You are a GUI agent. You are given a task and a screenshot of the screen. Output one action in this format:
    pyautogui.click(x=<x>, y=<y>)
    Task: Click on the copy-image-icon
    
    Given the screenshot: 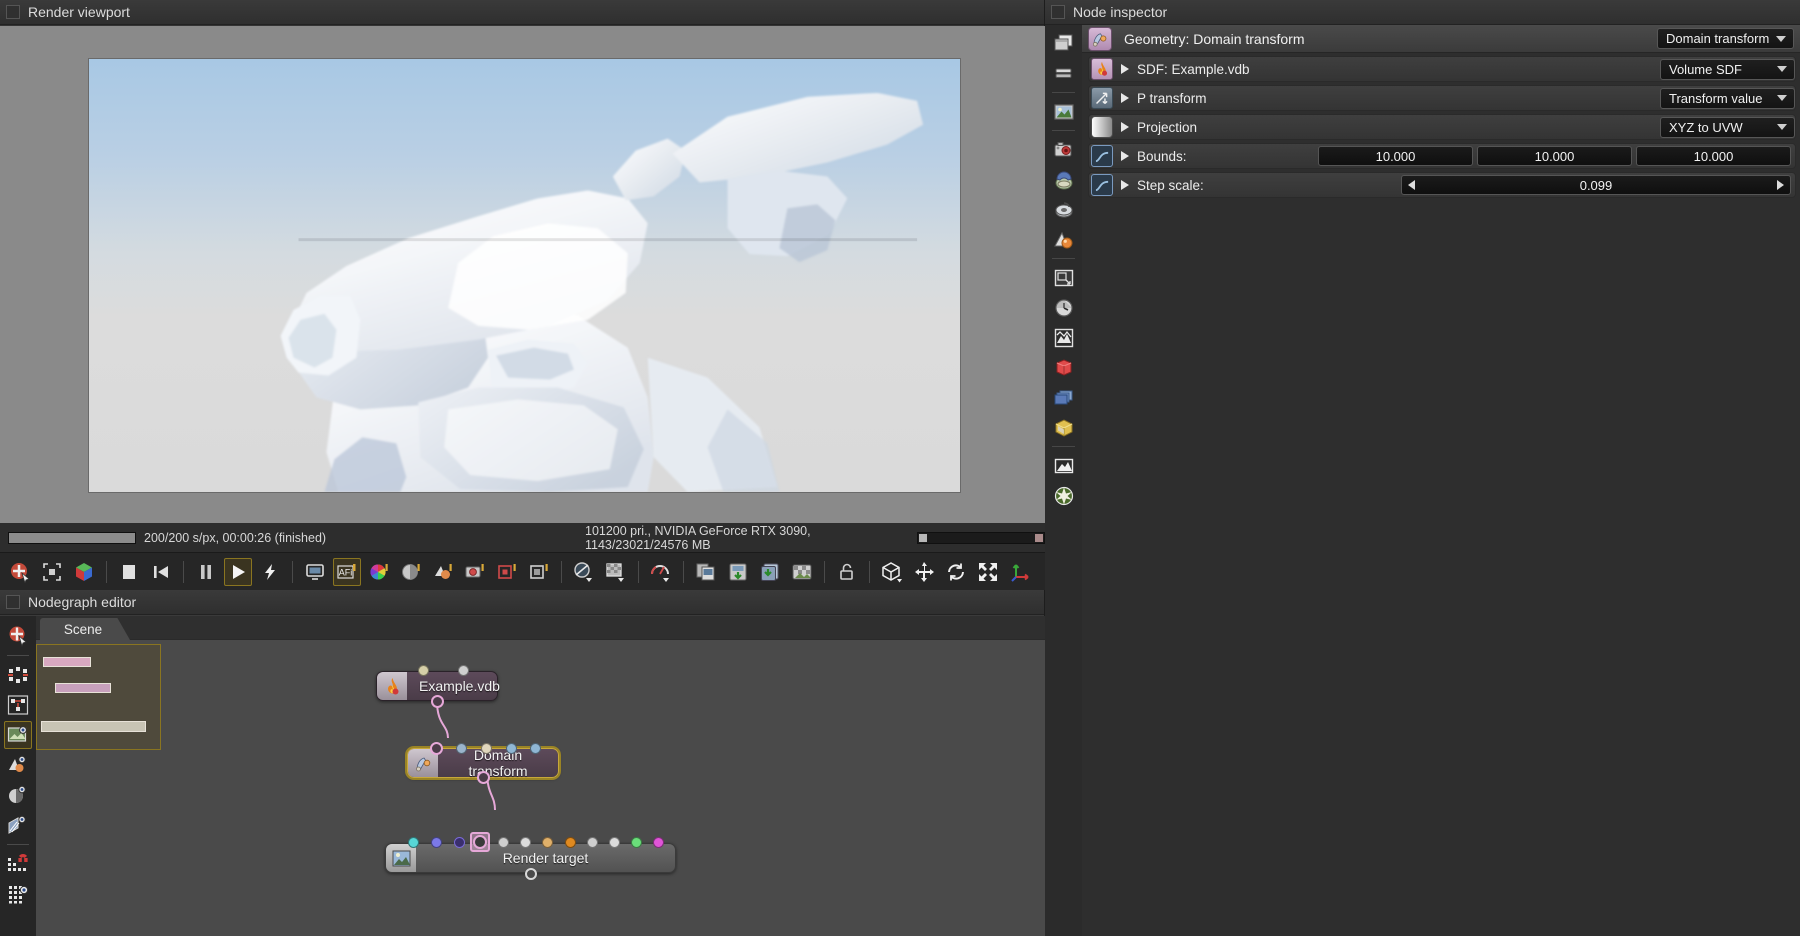 What is the action you would take?
    pyautogui.click(x=706, y=572)
    